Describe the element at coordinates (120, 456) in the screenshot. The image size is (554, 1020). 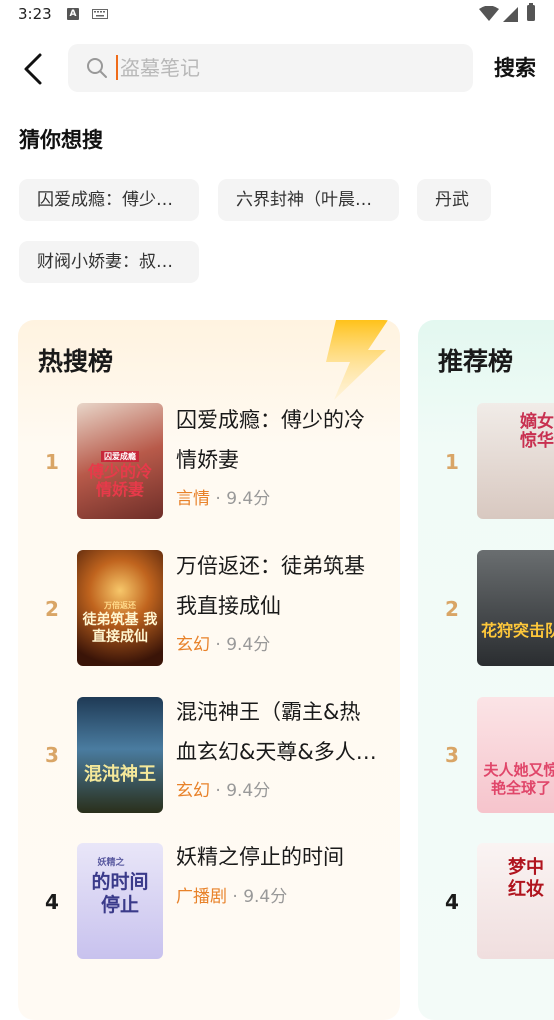
I see `cover-subtitle: 囚爱成瘾` at that location.